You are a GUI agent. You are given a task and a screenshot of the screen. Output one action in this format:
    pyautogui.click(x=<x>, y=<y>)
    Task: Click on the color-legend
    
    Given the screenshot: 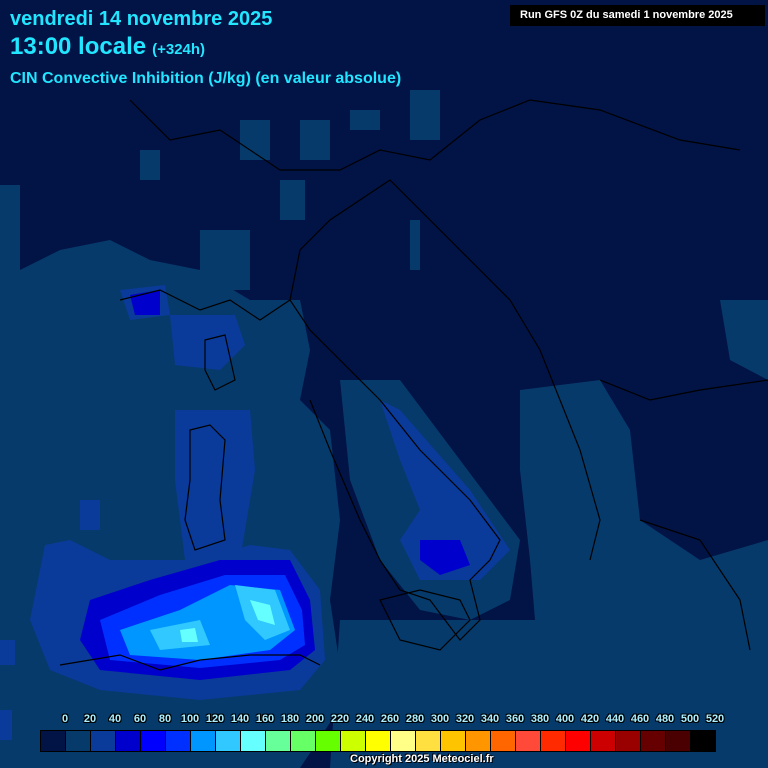 What is the action you would take?
    pyautogui.click(x=378, y=741)
    